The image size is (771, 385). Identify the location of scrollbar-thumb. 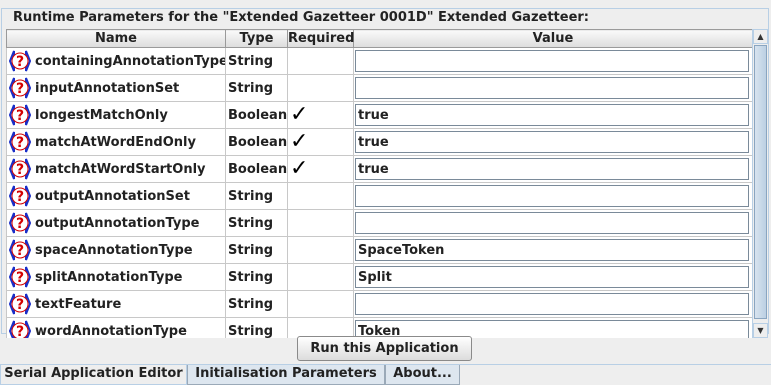
(760, 182).